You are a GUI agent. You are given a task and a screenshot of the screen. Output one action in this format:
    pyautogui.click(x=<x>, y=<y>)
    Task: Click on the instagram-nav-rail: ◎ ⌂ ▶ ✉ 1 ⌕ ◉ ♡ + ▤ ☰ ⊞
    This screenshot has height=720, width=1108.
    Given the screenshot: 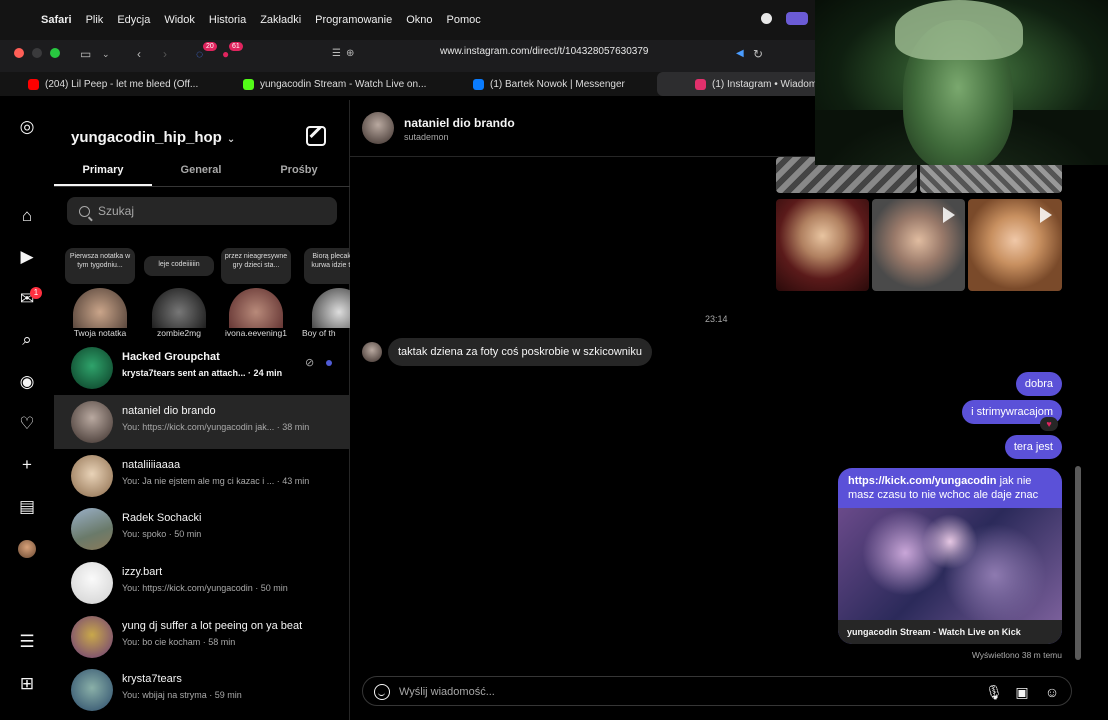 What is the action you would take?
    pyautogui.click(x=27, y=410)
    